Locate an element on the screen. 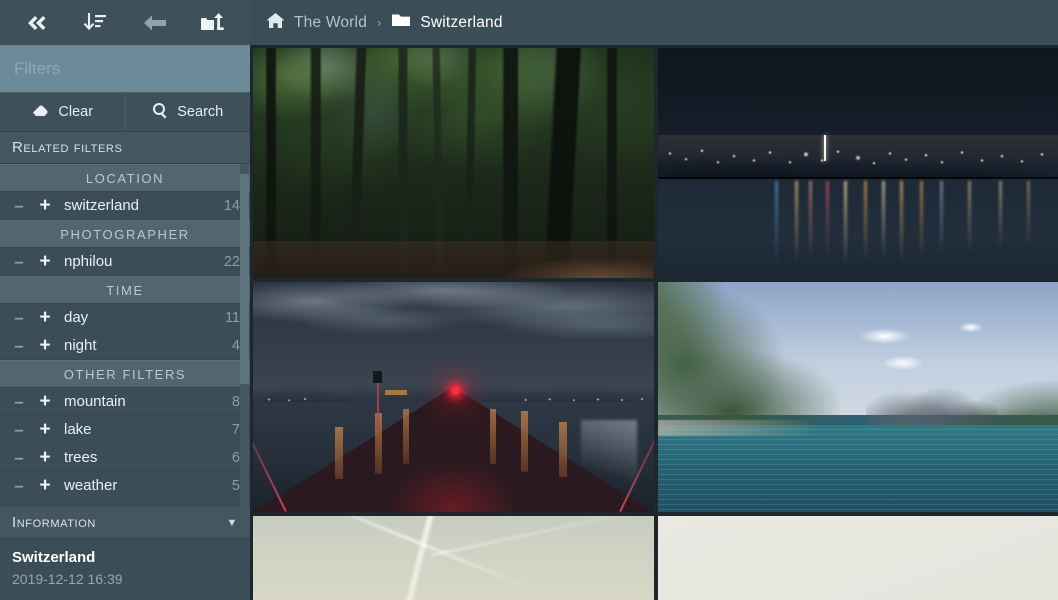 The image size is (1058, 600). filter-label: trees is located at coordinates (81, 457).